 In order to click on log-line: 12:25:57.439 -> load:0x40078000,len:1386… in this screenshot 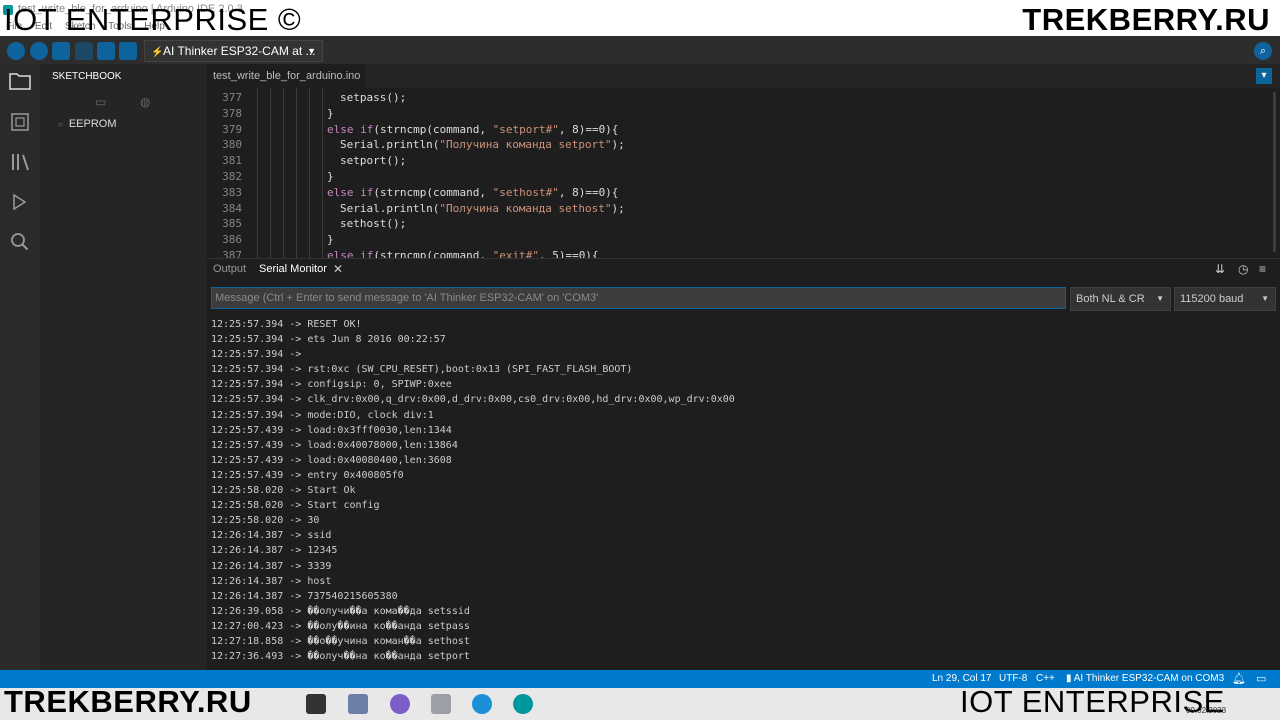, I will do `click(334, 445)`.